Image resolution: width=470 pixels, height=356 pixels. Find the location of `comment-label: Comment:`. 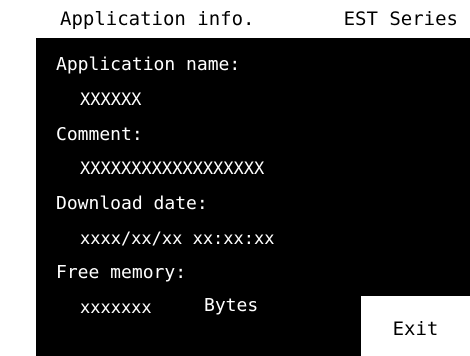

comment-label: Comment: is located at coordinates (99, 134).